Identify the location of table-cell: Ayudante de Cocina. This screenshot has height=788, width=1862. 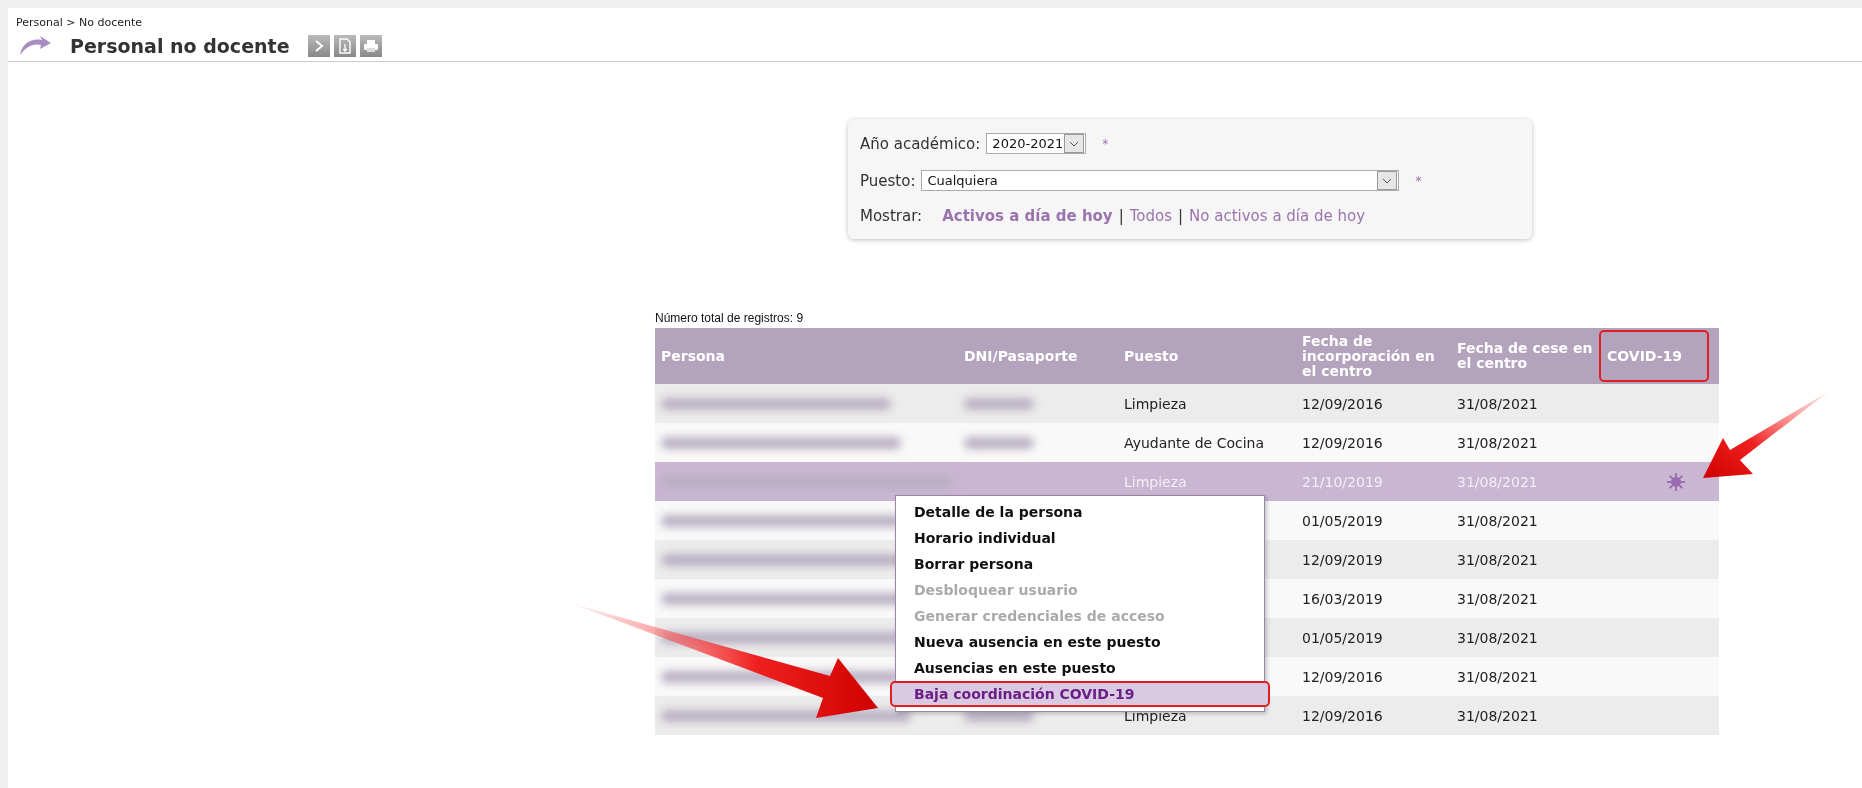
(1194, 442).